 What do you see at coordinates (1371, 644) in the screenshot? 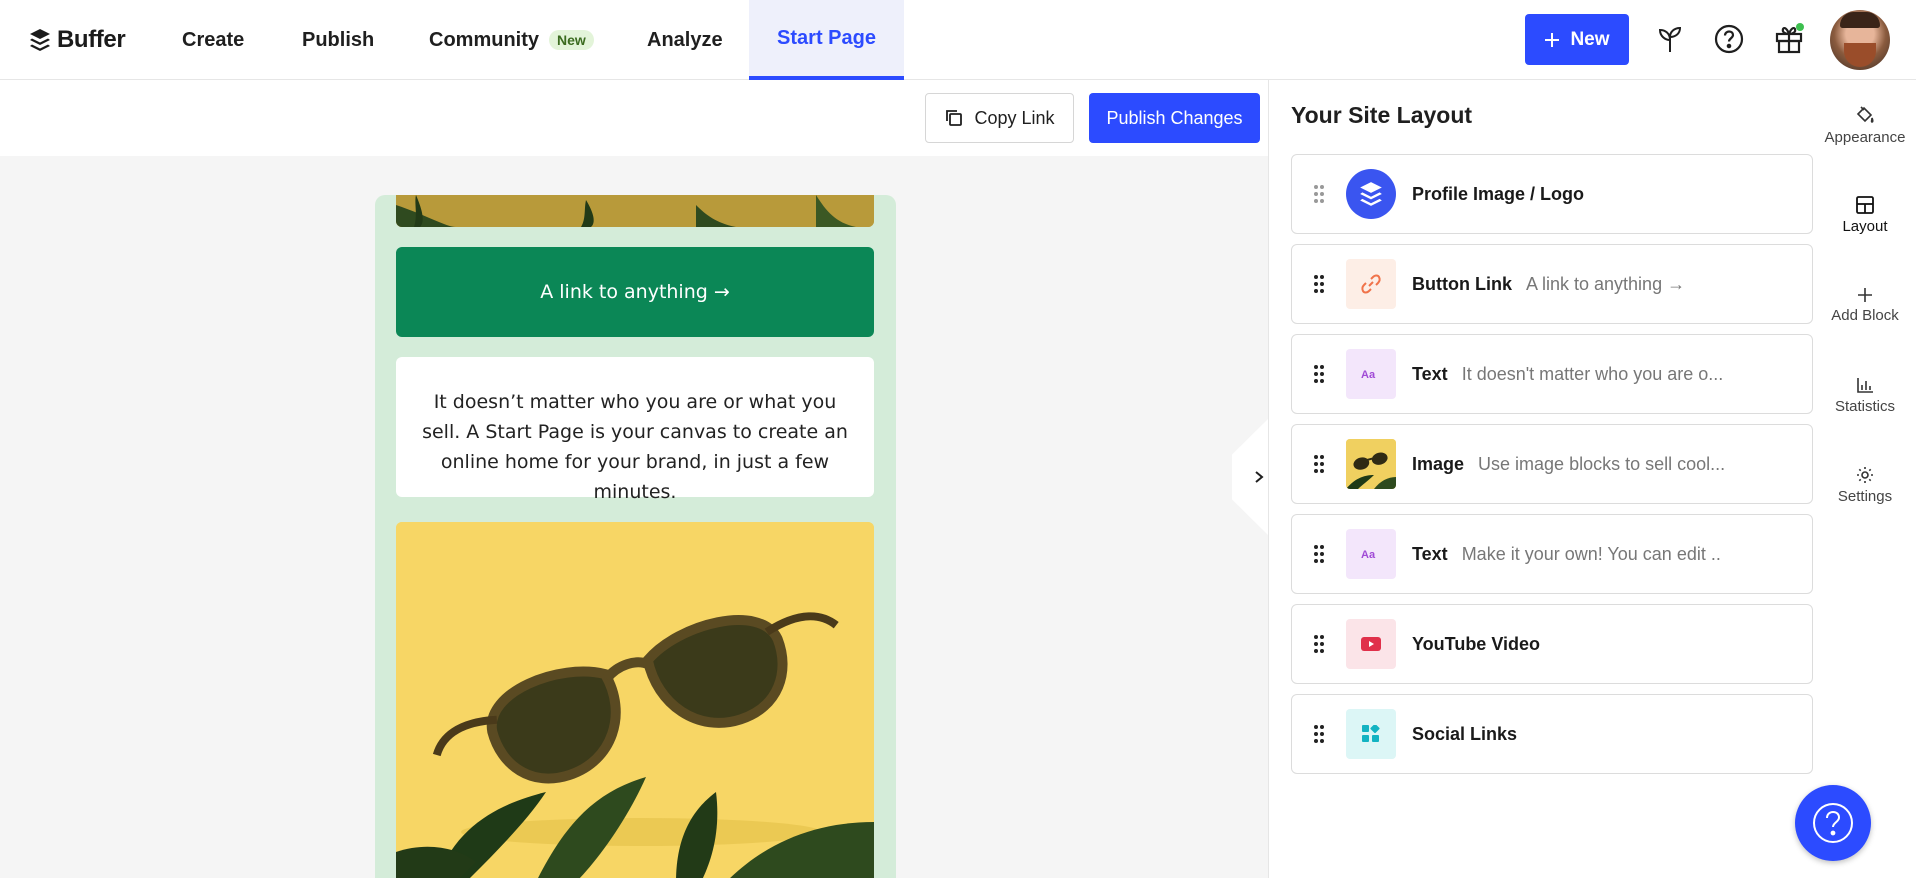
I see `youtube-icon` at bounding box center [1371, 644].